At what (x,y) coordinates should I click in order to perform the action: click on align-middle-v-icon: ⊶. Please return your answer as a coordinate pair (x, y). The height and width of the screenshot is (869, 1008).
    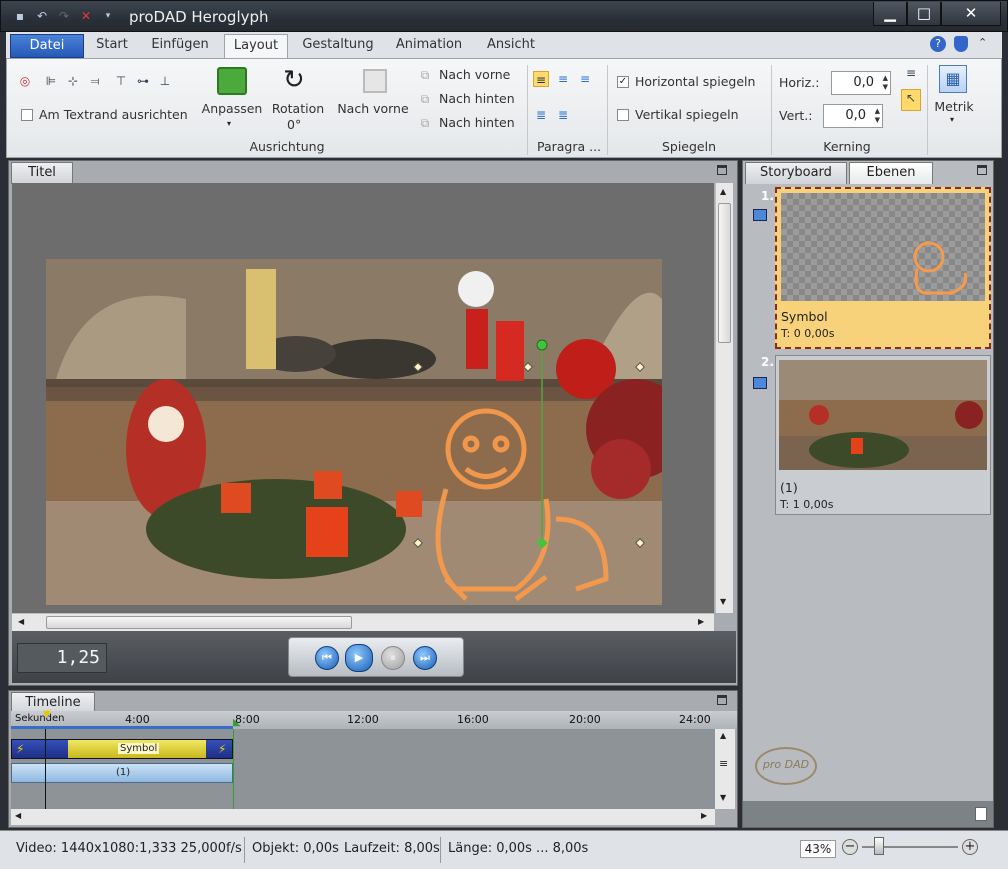
    Looking at the image, I should click on (143, 81).